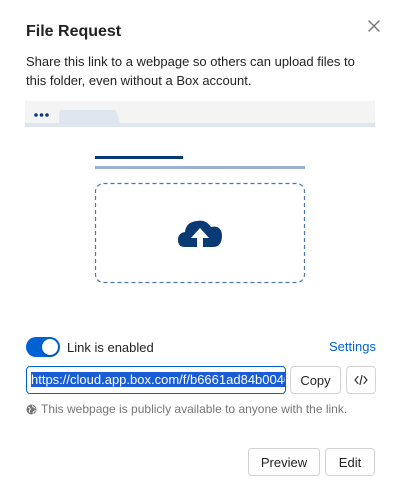 The height and width of the screenshot is (501, 400). I want to click on close-icon, so click(374, 26).